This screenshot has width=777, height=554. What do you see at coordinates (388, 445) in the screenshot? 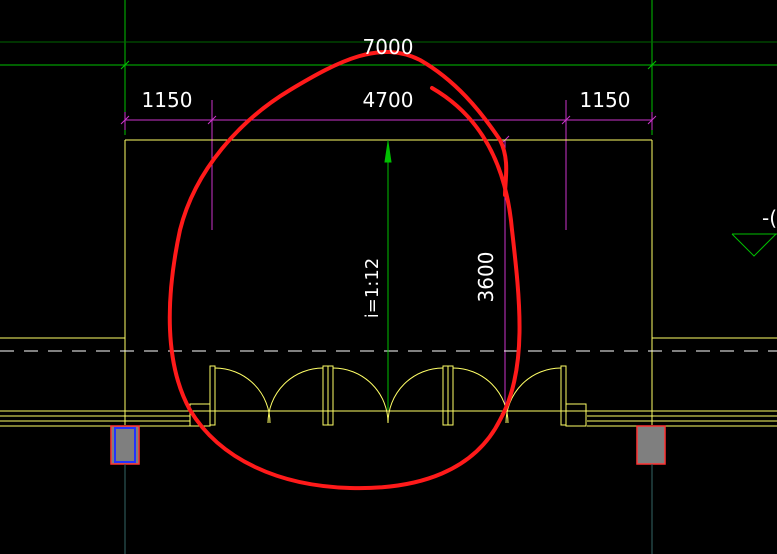
I see `structural-columns` at bounding box center [388, 445].